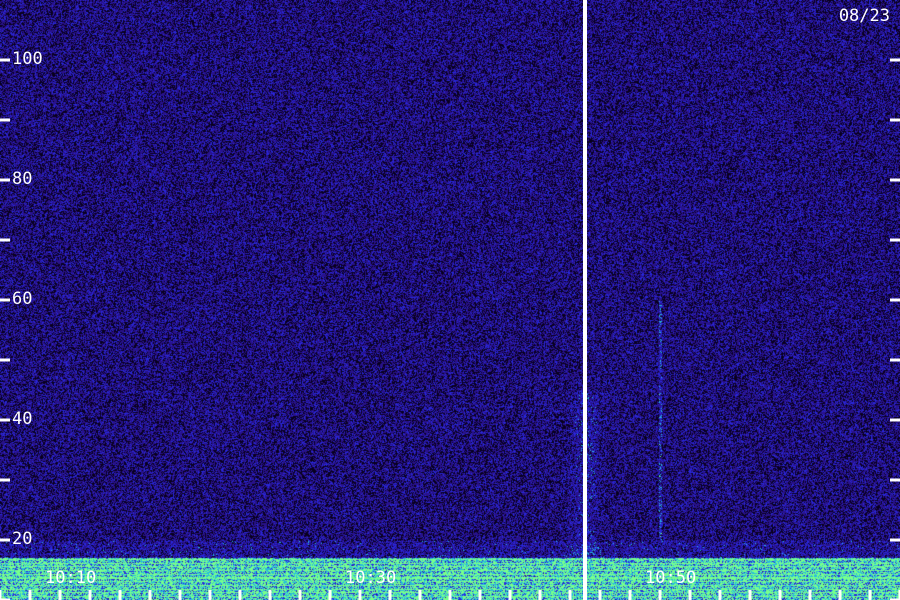 This screenshot has width=900, height=600. What do you see at coordinates (22, 539) in the screenshot?
I see `y-tick-label: 20` at bounding box center [22, 539].